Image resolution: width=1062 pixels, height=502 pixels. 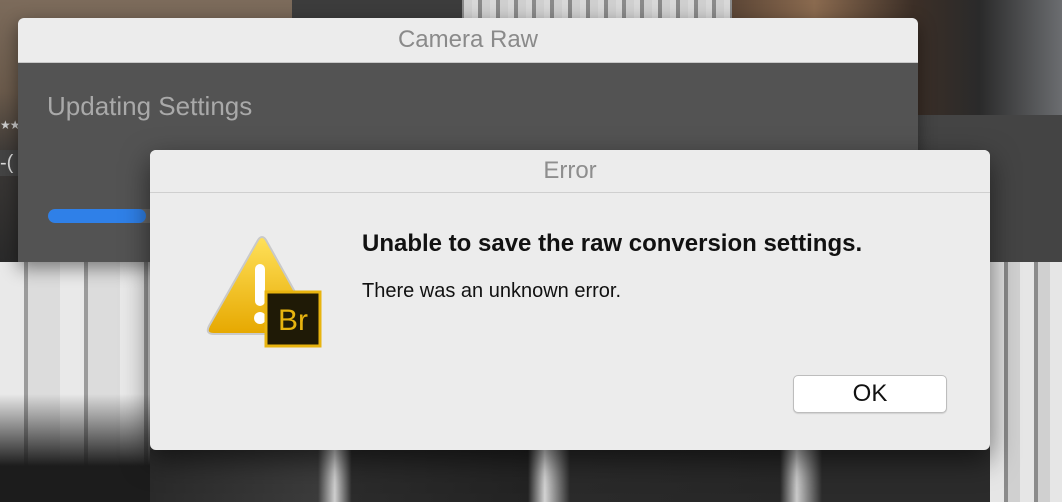 I want to click on side-fragment-text: -(, so click(x=9, y=163).